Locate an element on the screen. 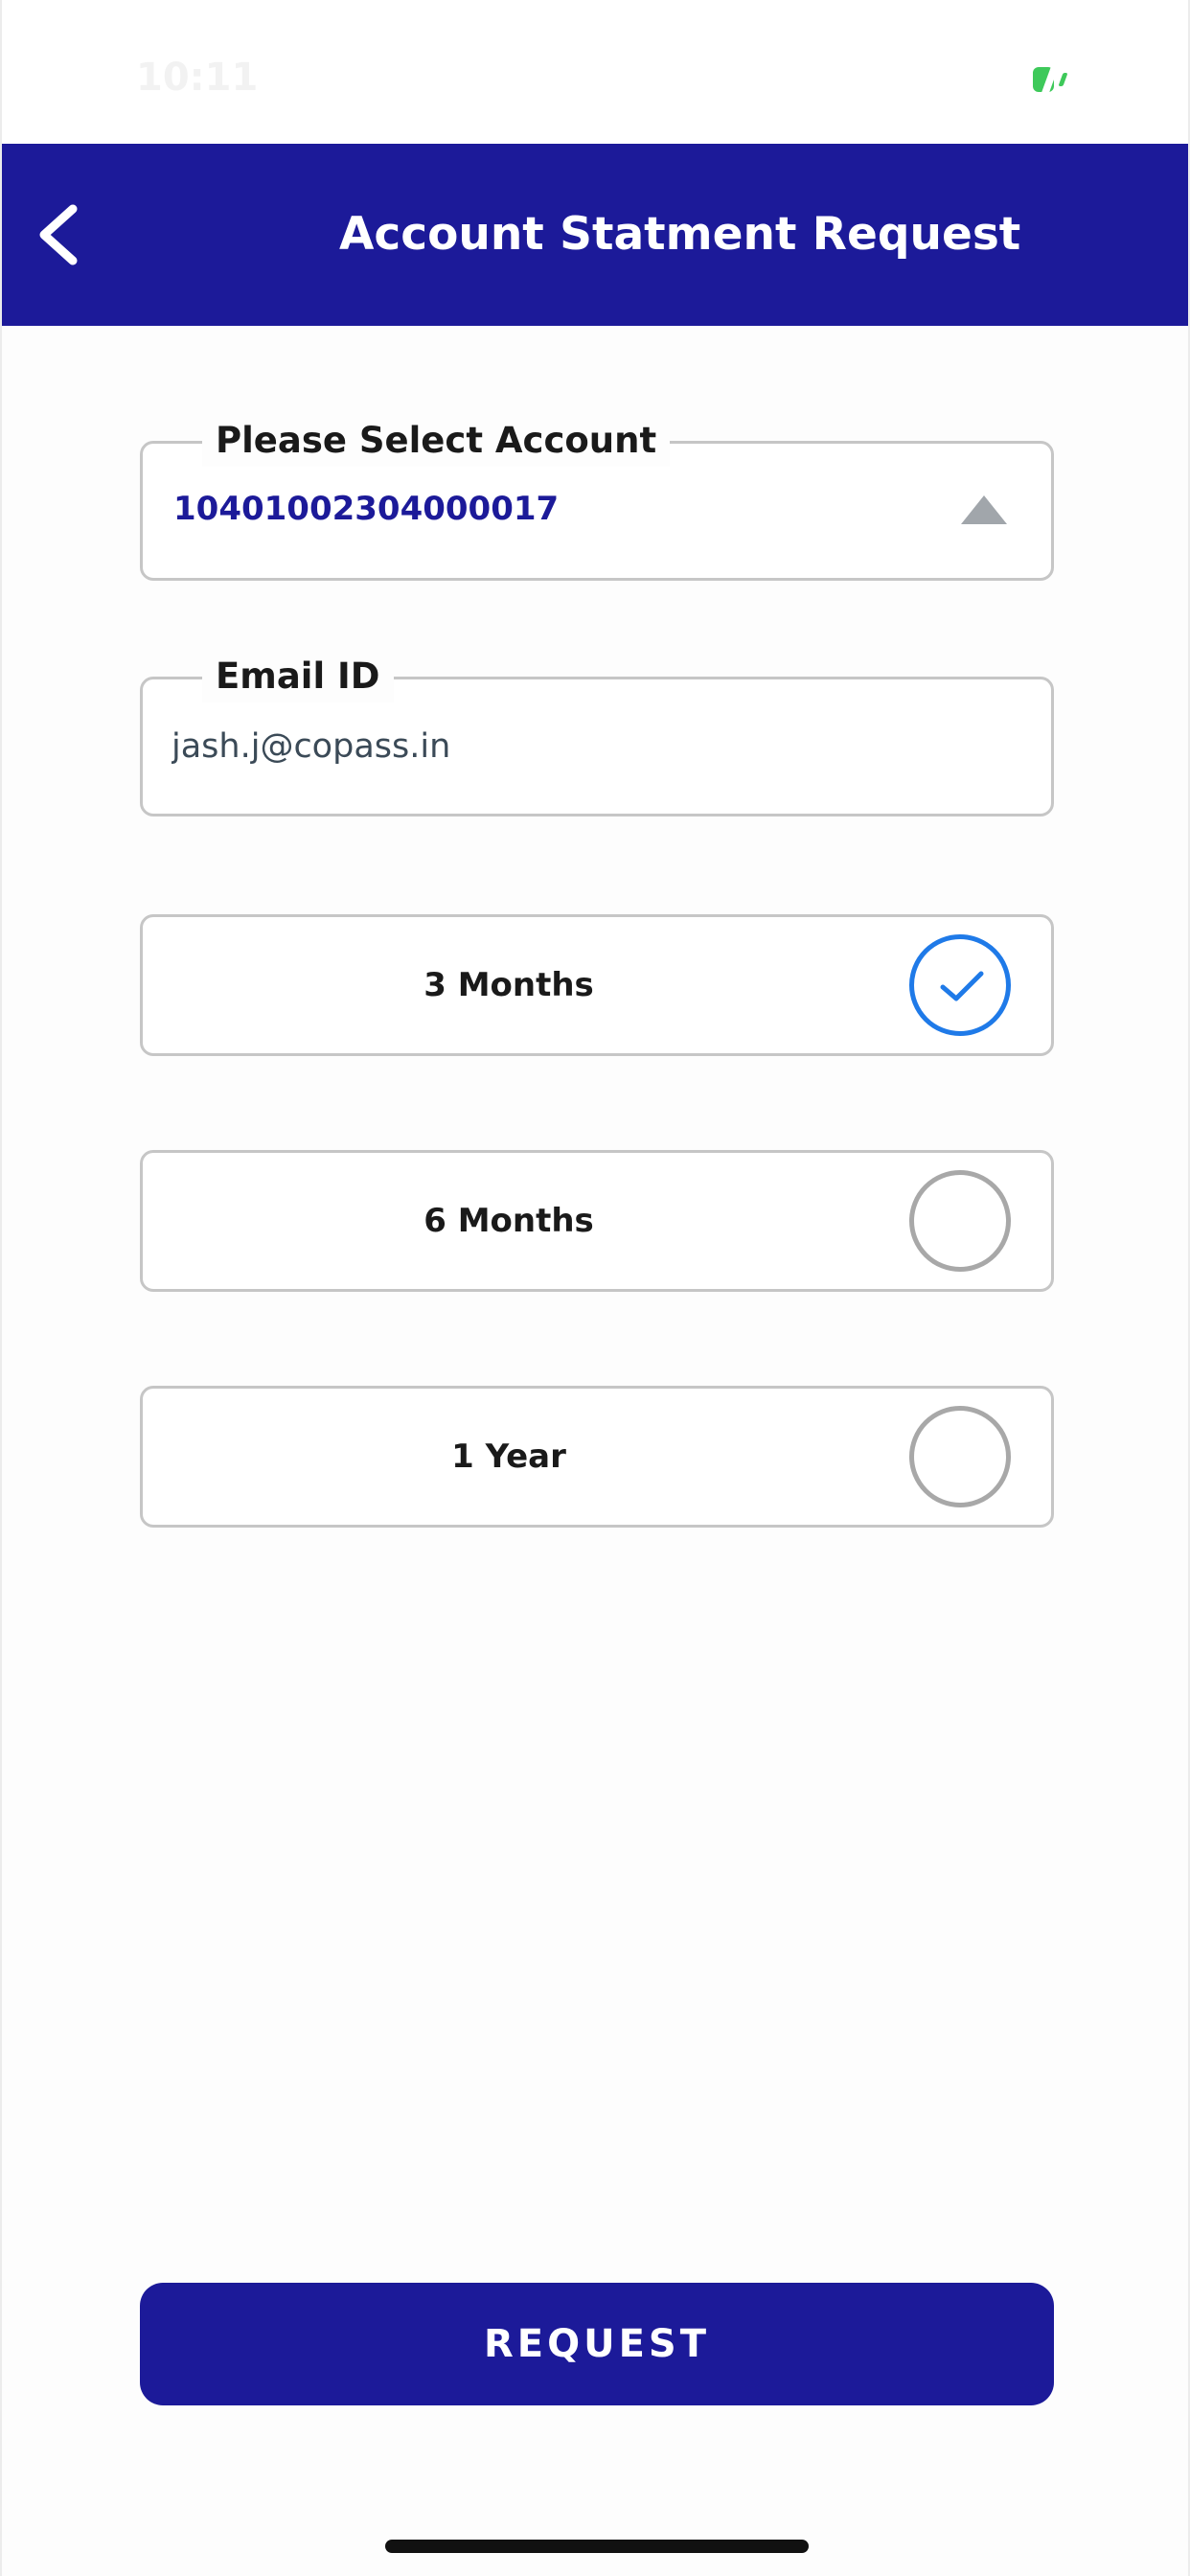 This screenshot has height=2576, width=1190. account-select: Please Select Account 10401002304000017 is located at coordinates (597, 498).